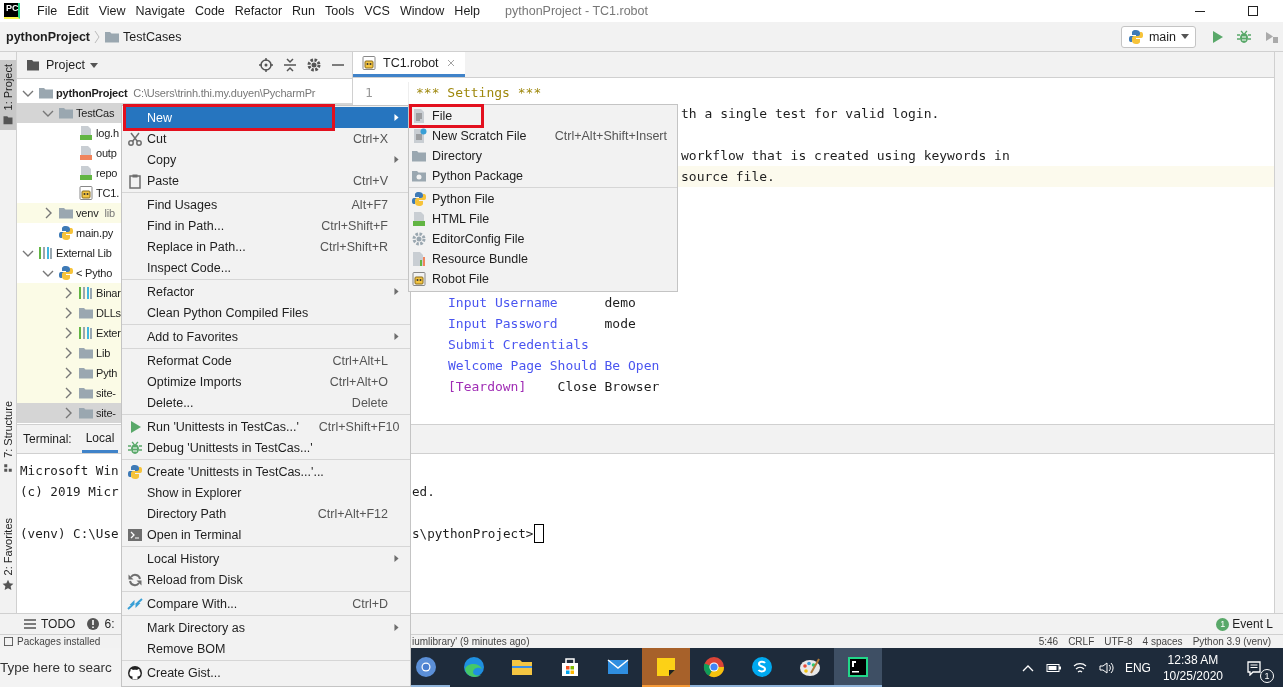 This screenshot has width=1283, height=687. I want to click on tab-label: 1: Project, so click(8, 87).